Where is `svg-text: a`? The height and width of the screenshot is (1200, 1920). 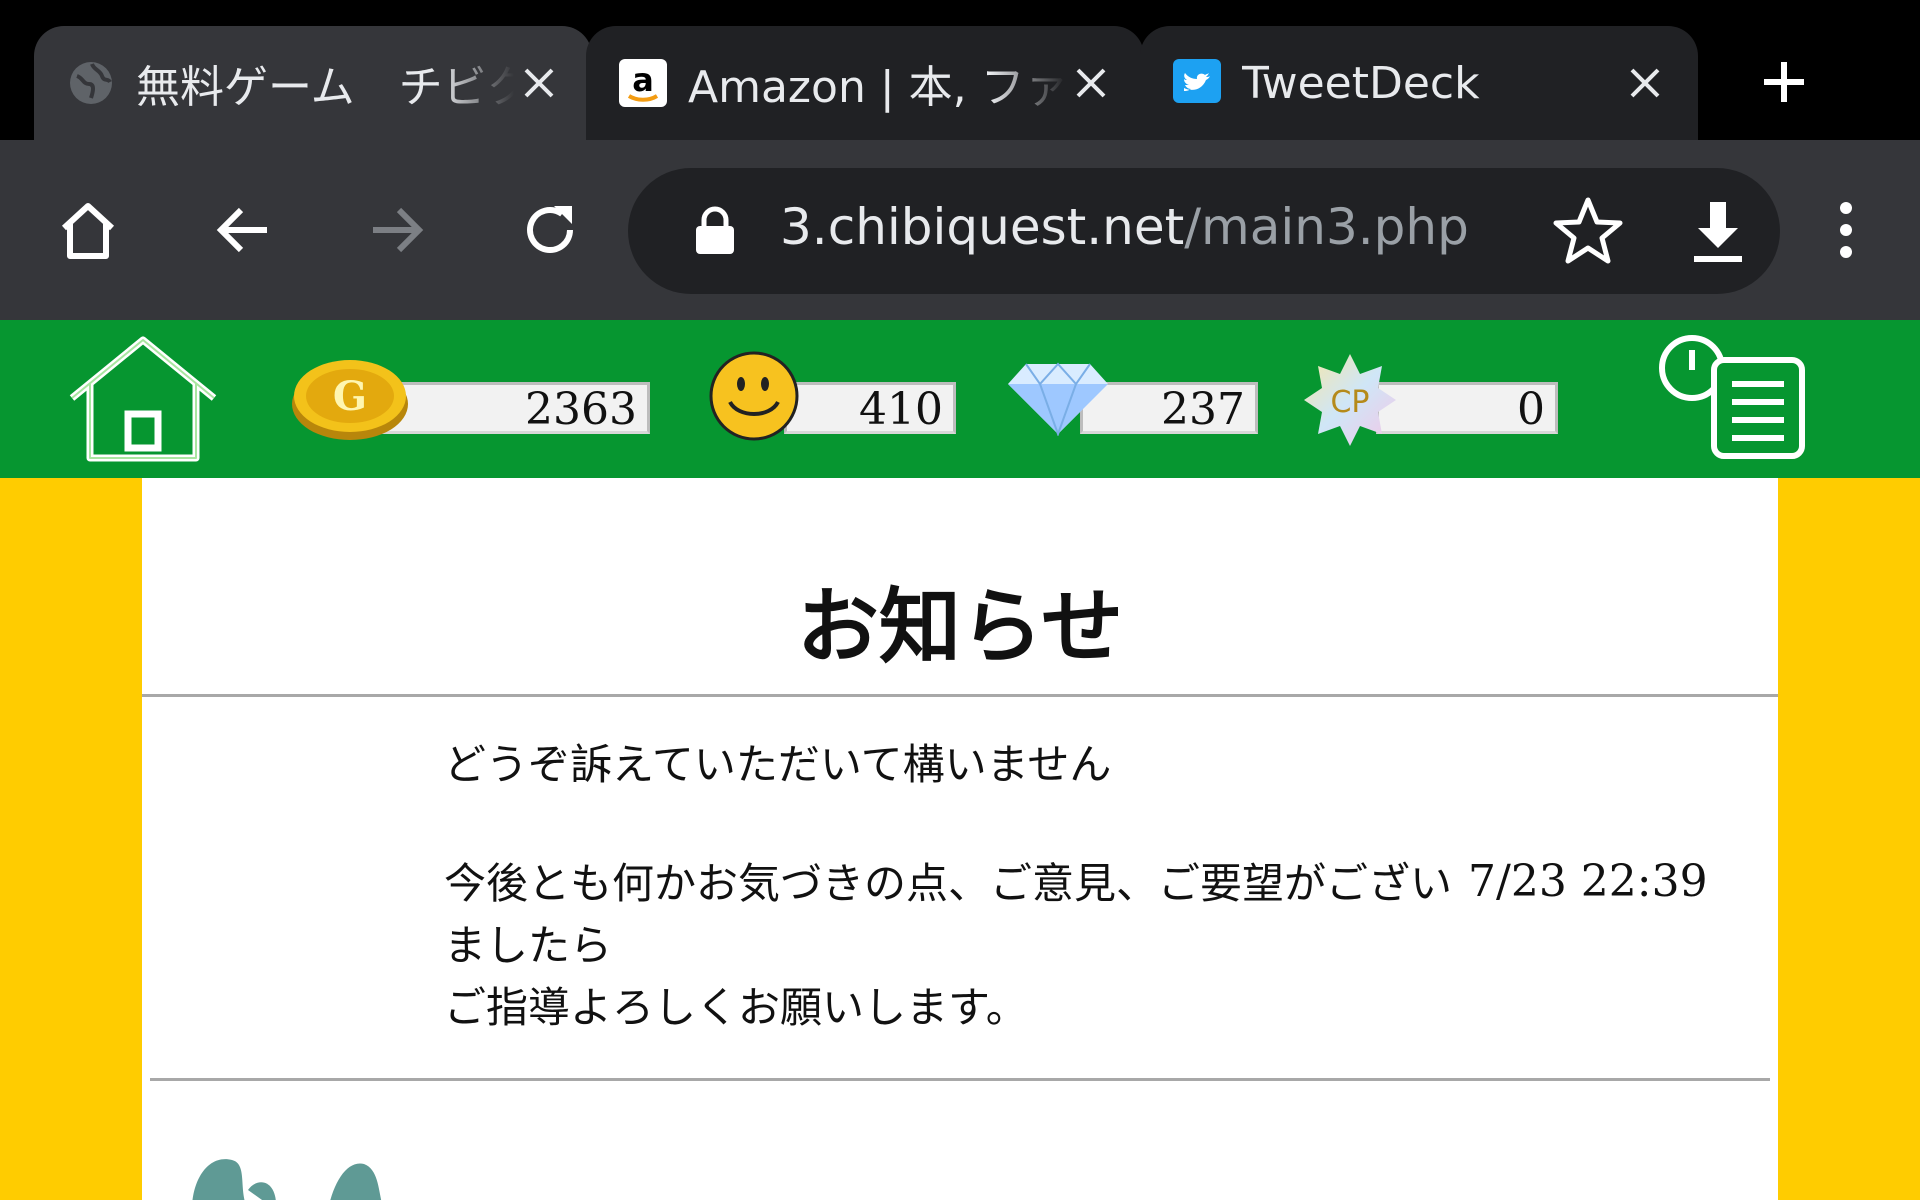
svg-text: a is located at coordinates (643, 80).